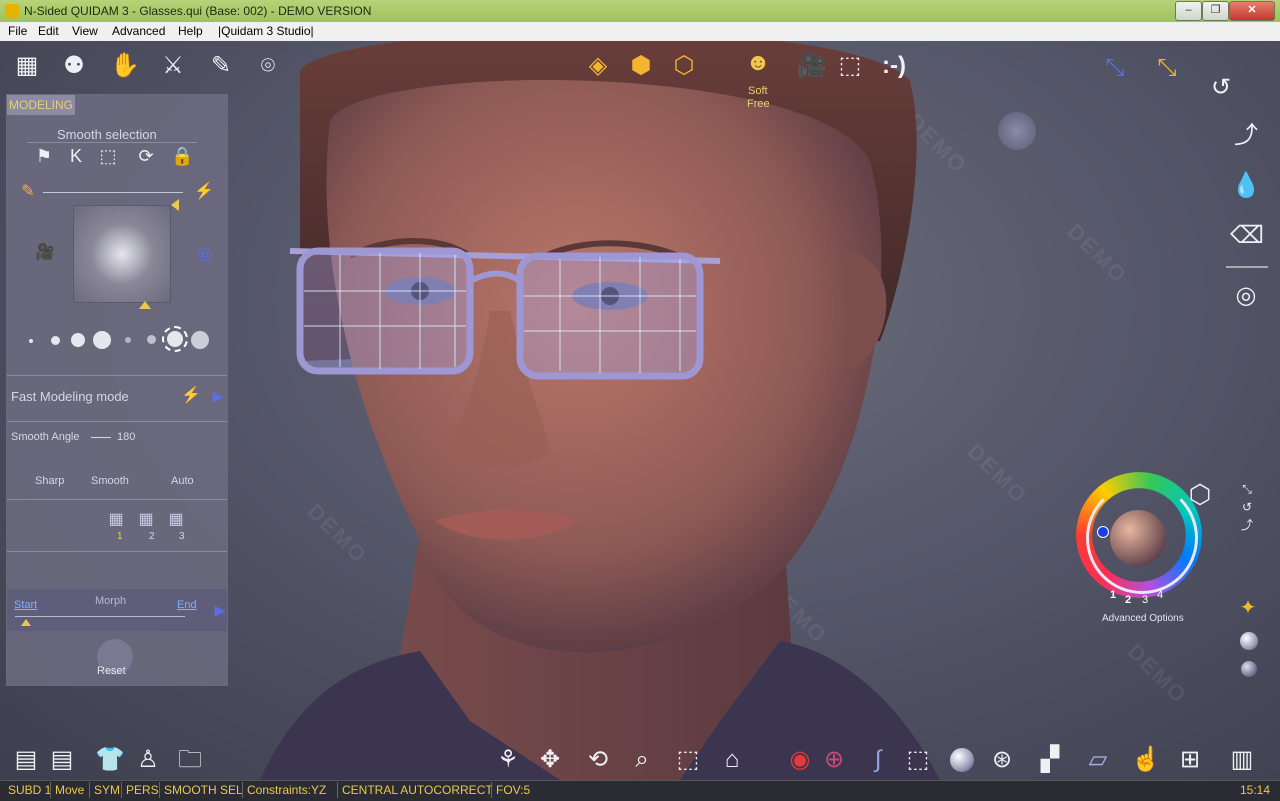  I want to click on rotate-tool-icon: ⟲, so click(598, 760).